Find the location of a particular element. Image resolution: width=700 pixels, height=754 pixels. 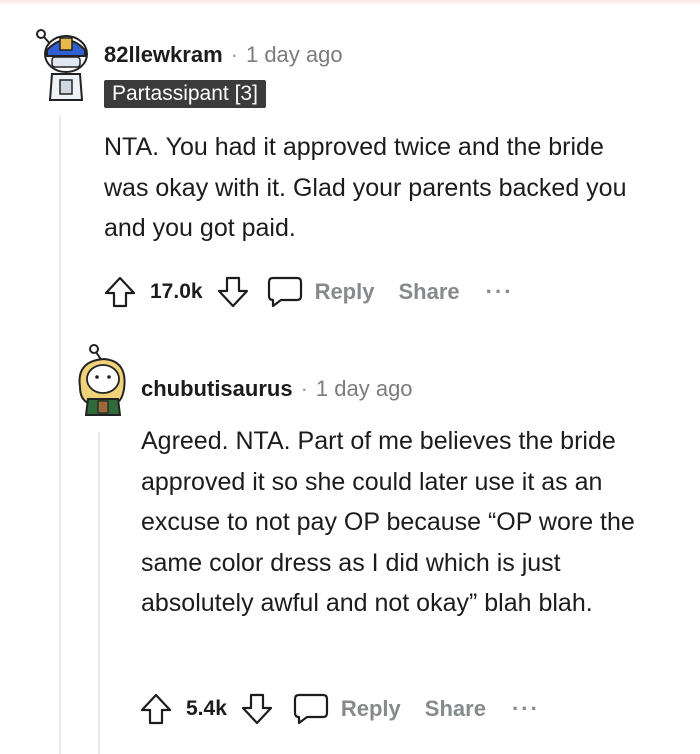

vote-score: 17.0k is located at coordinates (176, 291).